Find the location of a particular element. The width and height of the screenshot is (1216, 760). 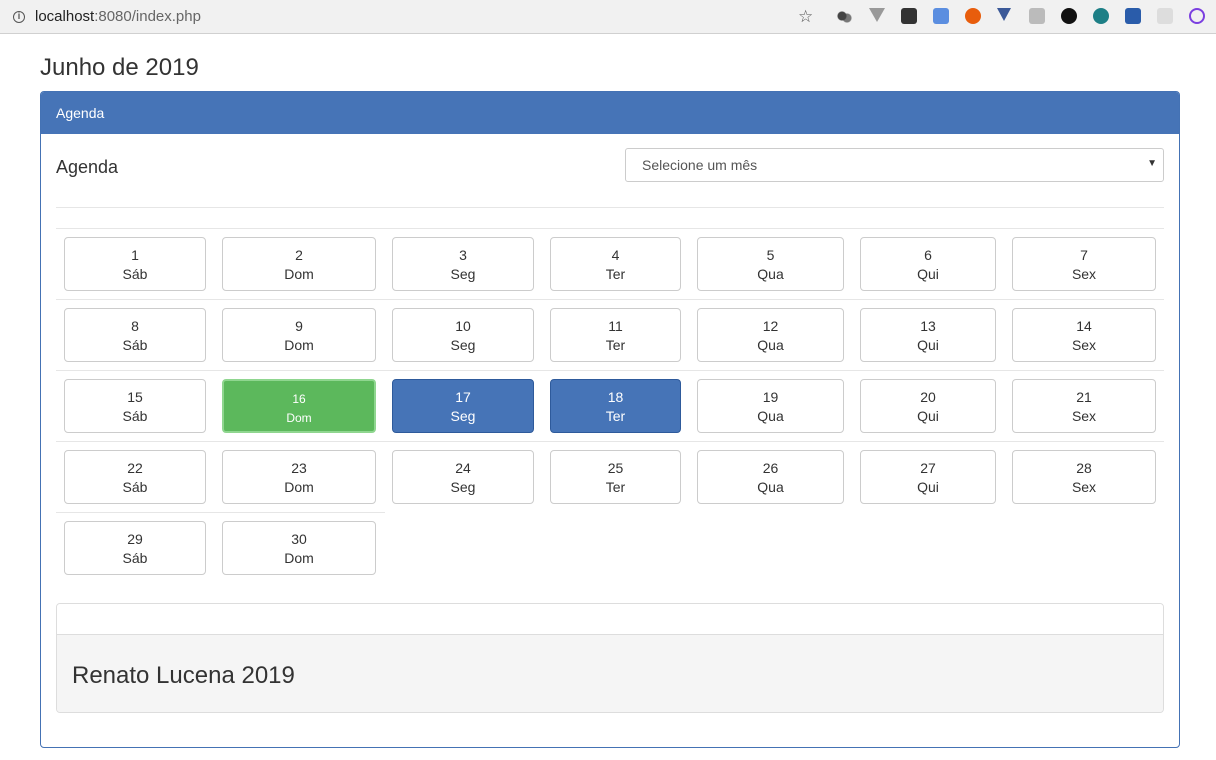

url-text: localhost:8080/index.php is located at coordinates (118, 16).